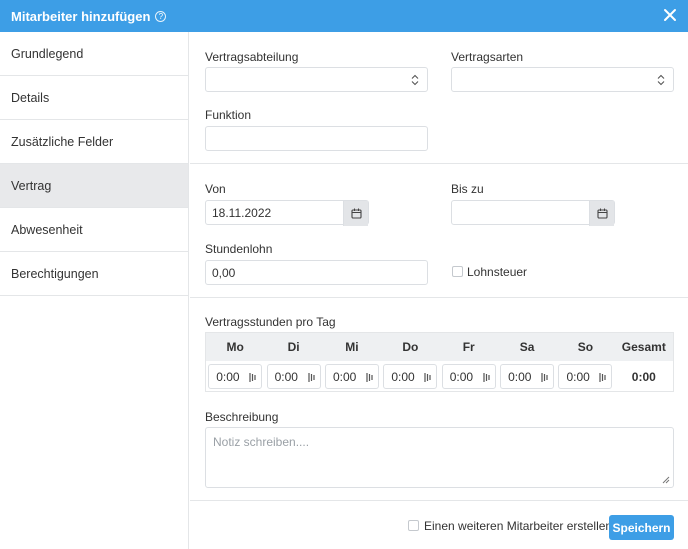 The width and height of the screenshot is (688, 549). What do you see at coordinates (562, 79) in the screenshot?
I see `vertragsarten-select` at bounding box center [562, 79].